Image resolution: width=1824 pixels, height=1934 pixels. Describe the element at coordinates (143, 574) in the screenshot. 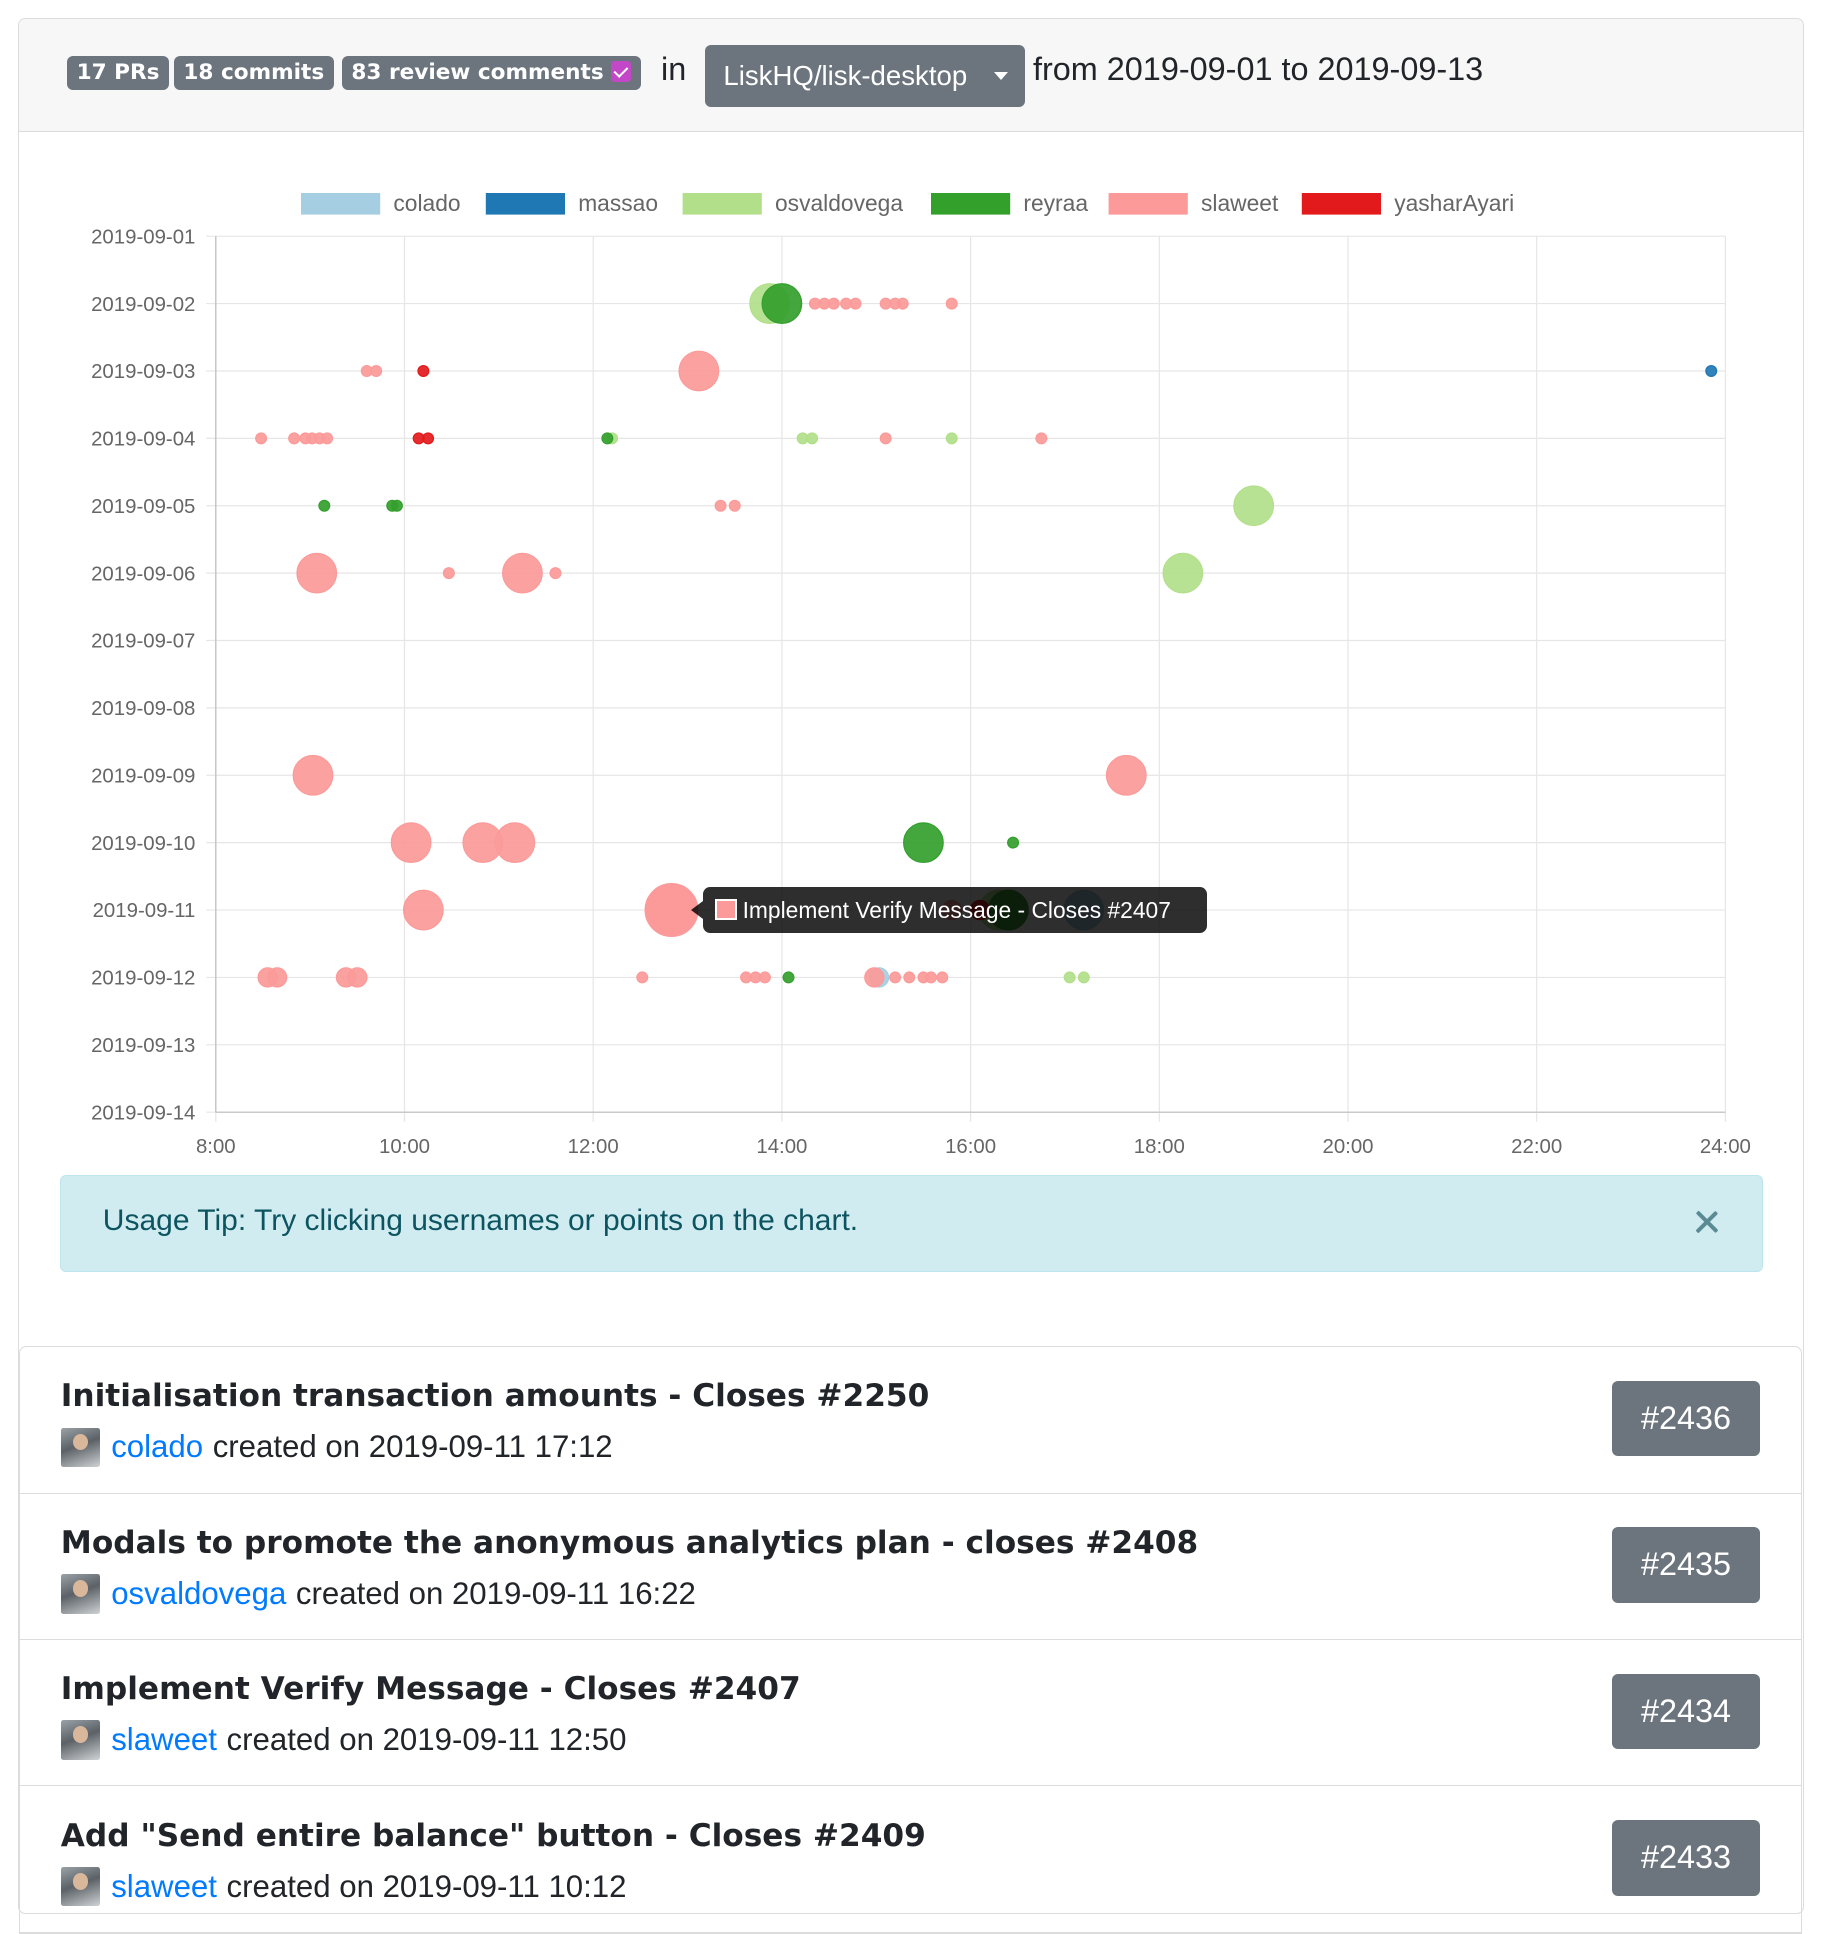

I see `y-tick-label: 2019-09-06` at that location.